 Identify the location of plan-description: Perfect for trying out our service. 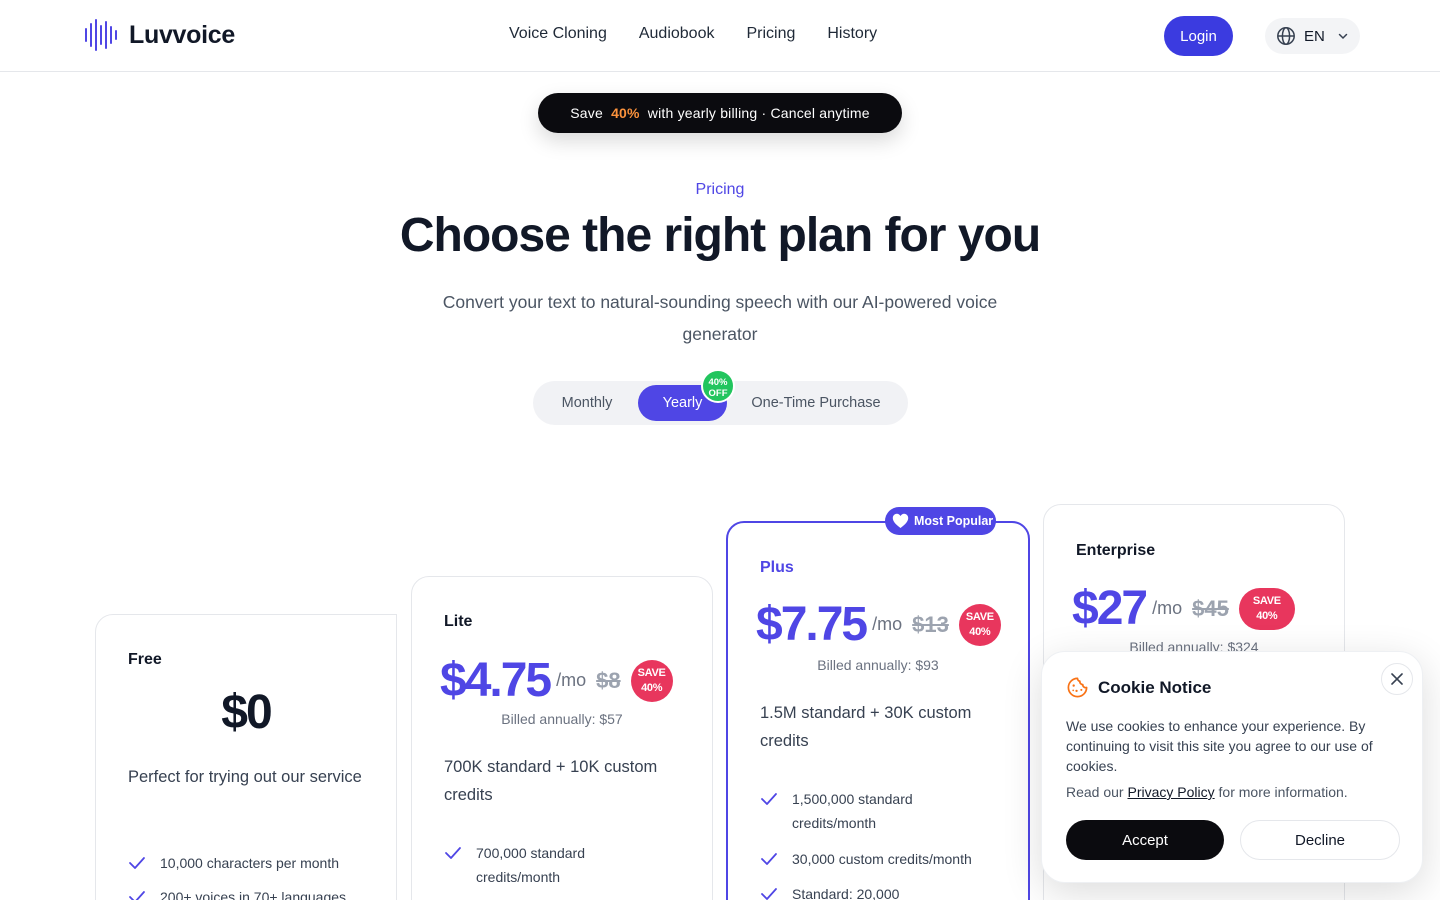
(245, 777).